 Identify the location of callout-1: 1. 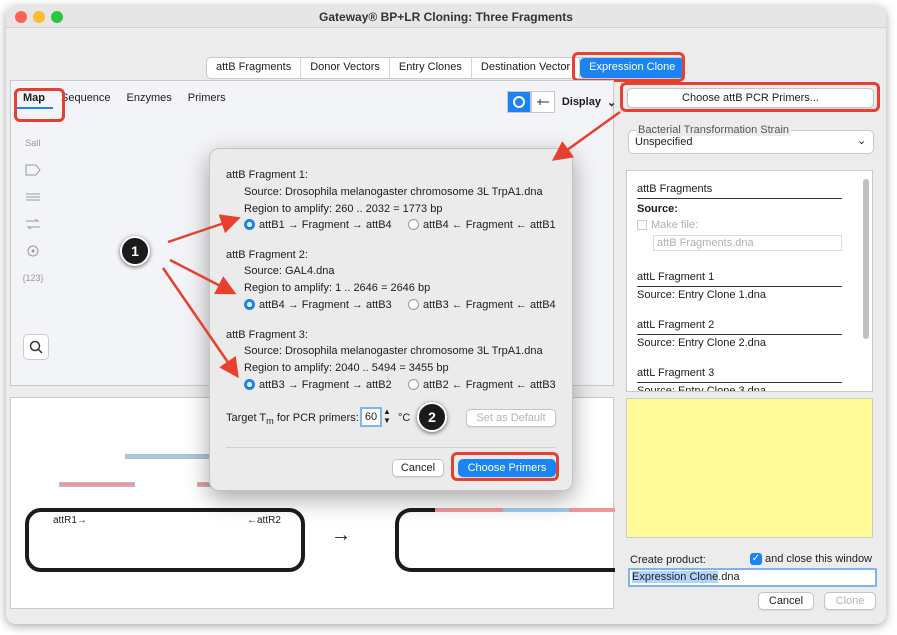
(135, 251).